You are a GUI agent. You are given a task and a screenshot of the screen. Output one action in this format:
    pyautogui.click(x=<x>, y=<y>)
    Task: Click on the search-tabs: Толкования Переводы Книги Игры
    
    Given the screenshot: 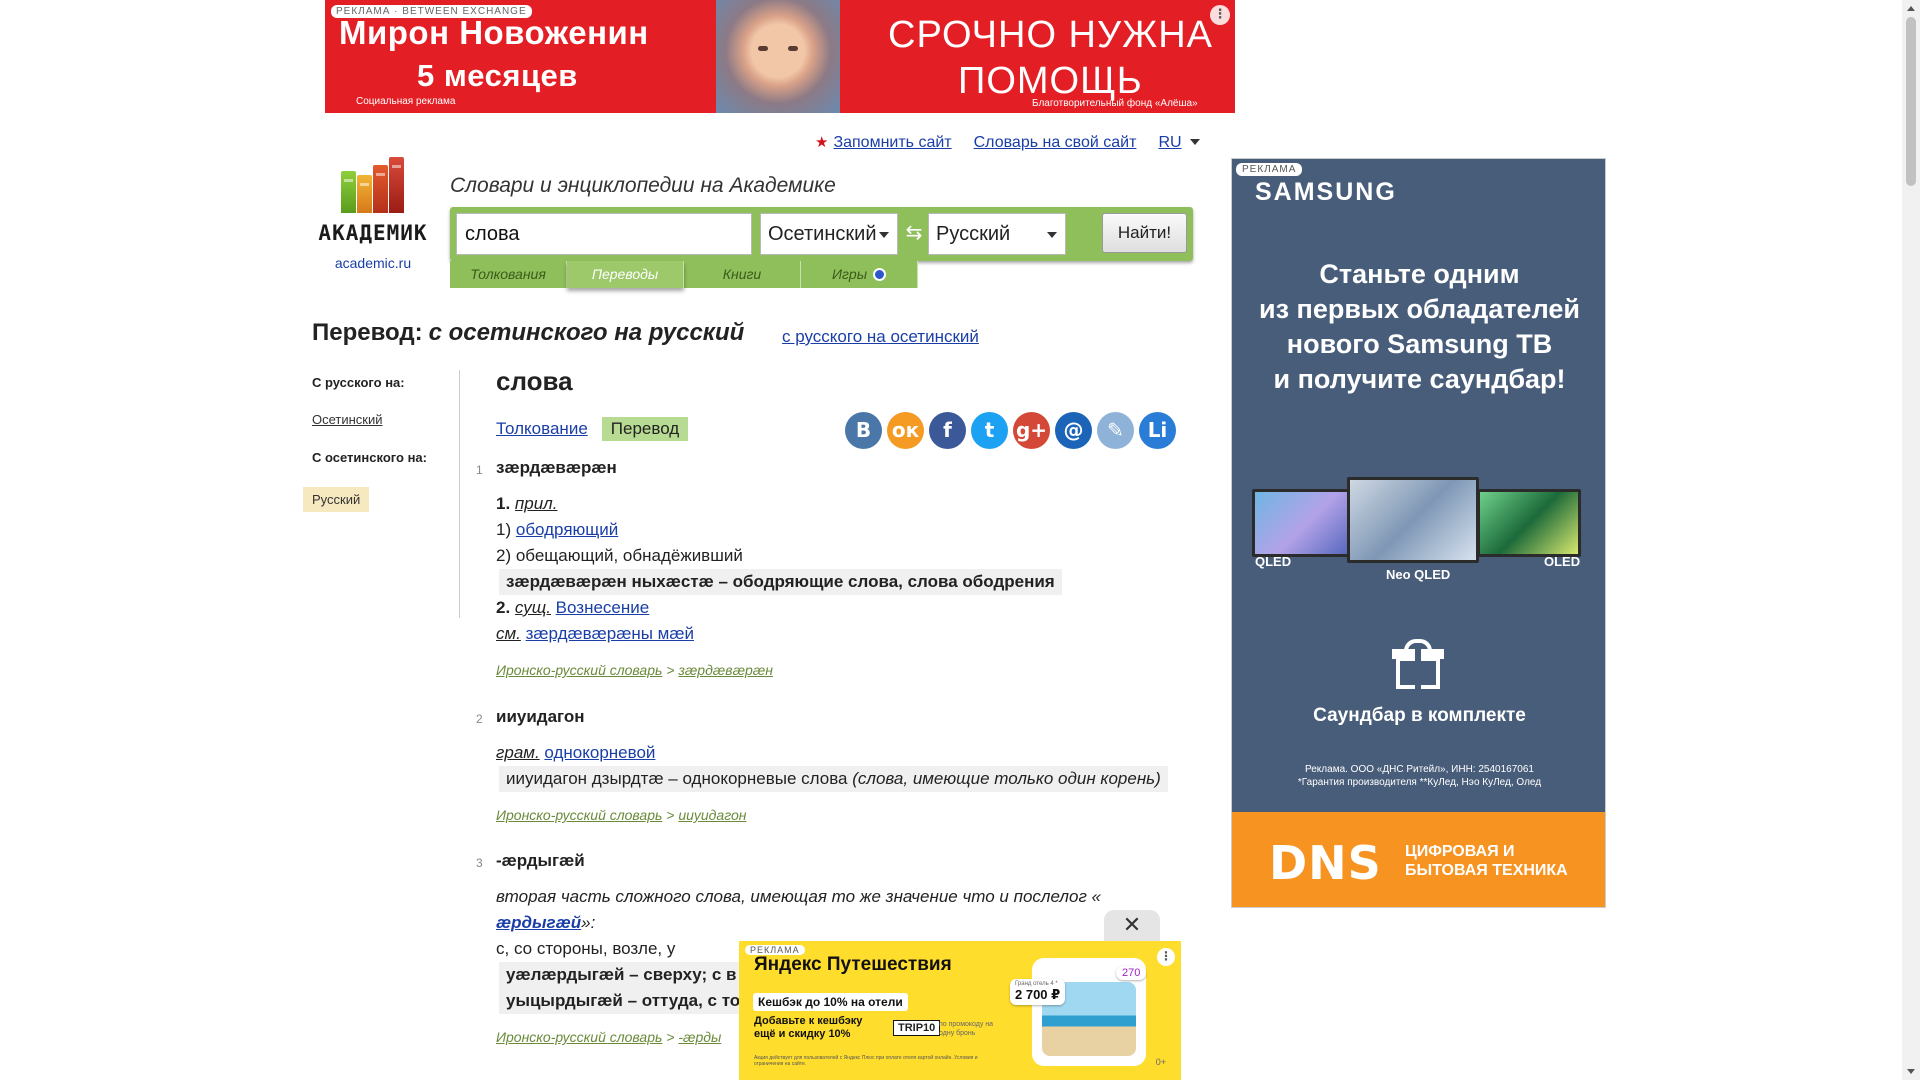 What is the action you would take?
    pyautogui.click(x=684, y=274)
    